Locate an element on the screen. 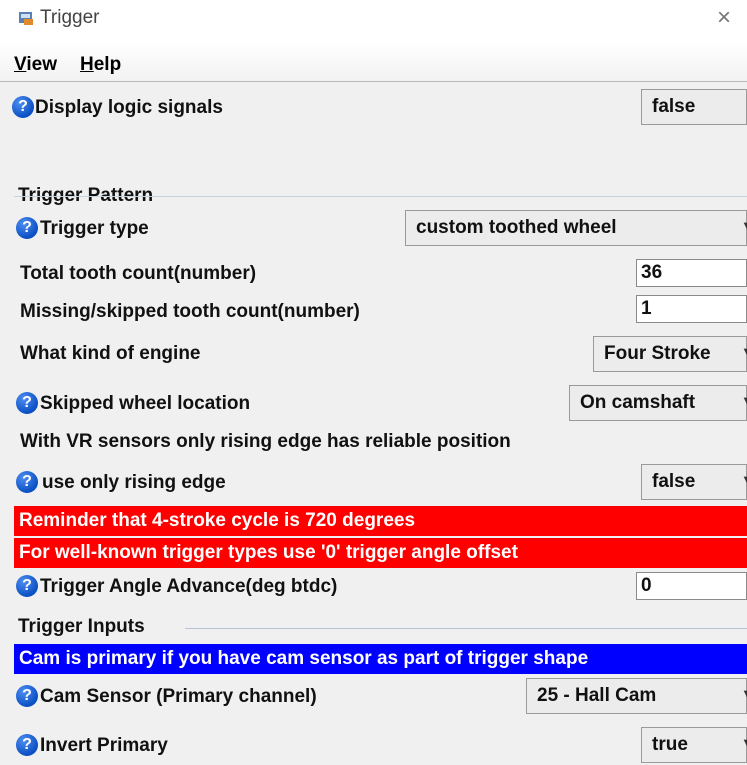  menu-help: Help is located at coordinates (100, 65).